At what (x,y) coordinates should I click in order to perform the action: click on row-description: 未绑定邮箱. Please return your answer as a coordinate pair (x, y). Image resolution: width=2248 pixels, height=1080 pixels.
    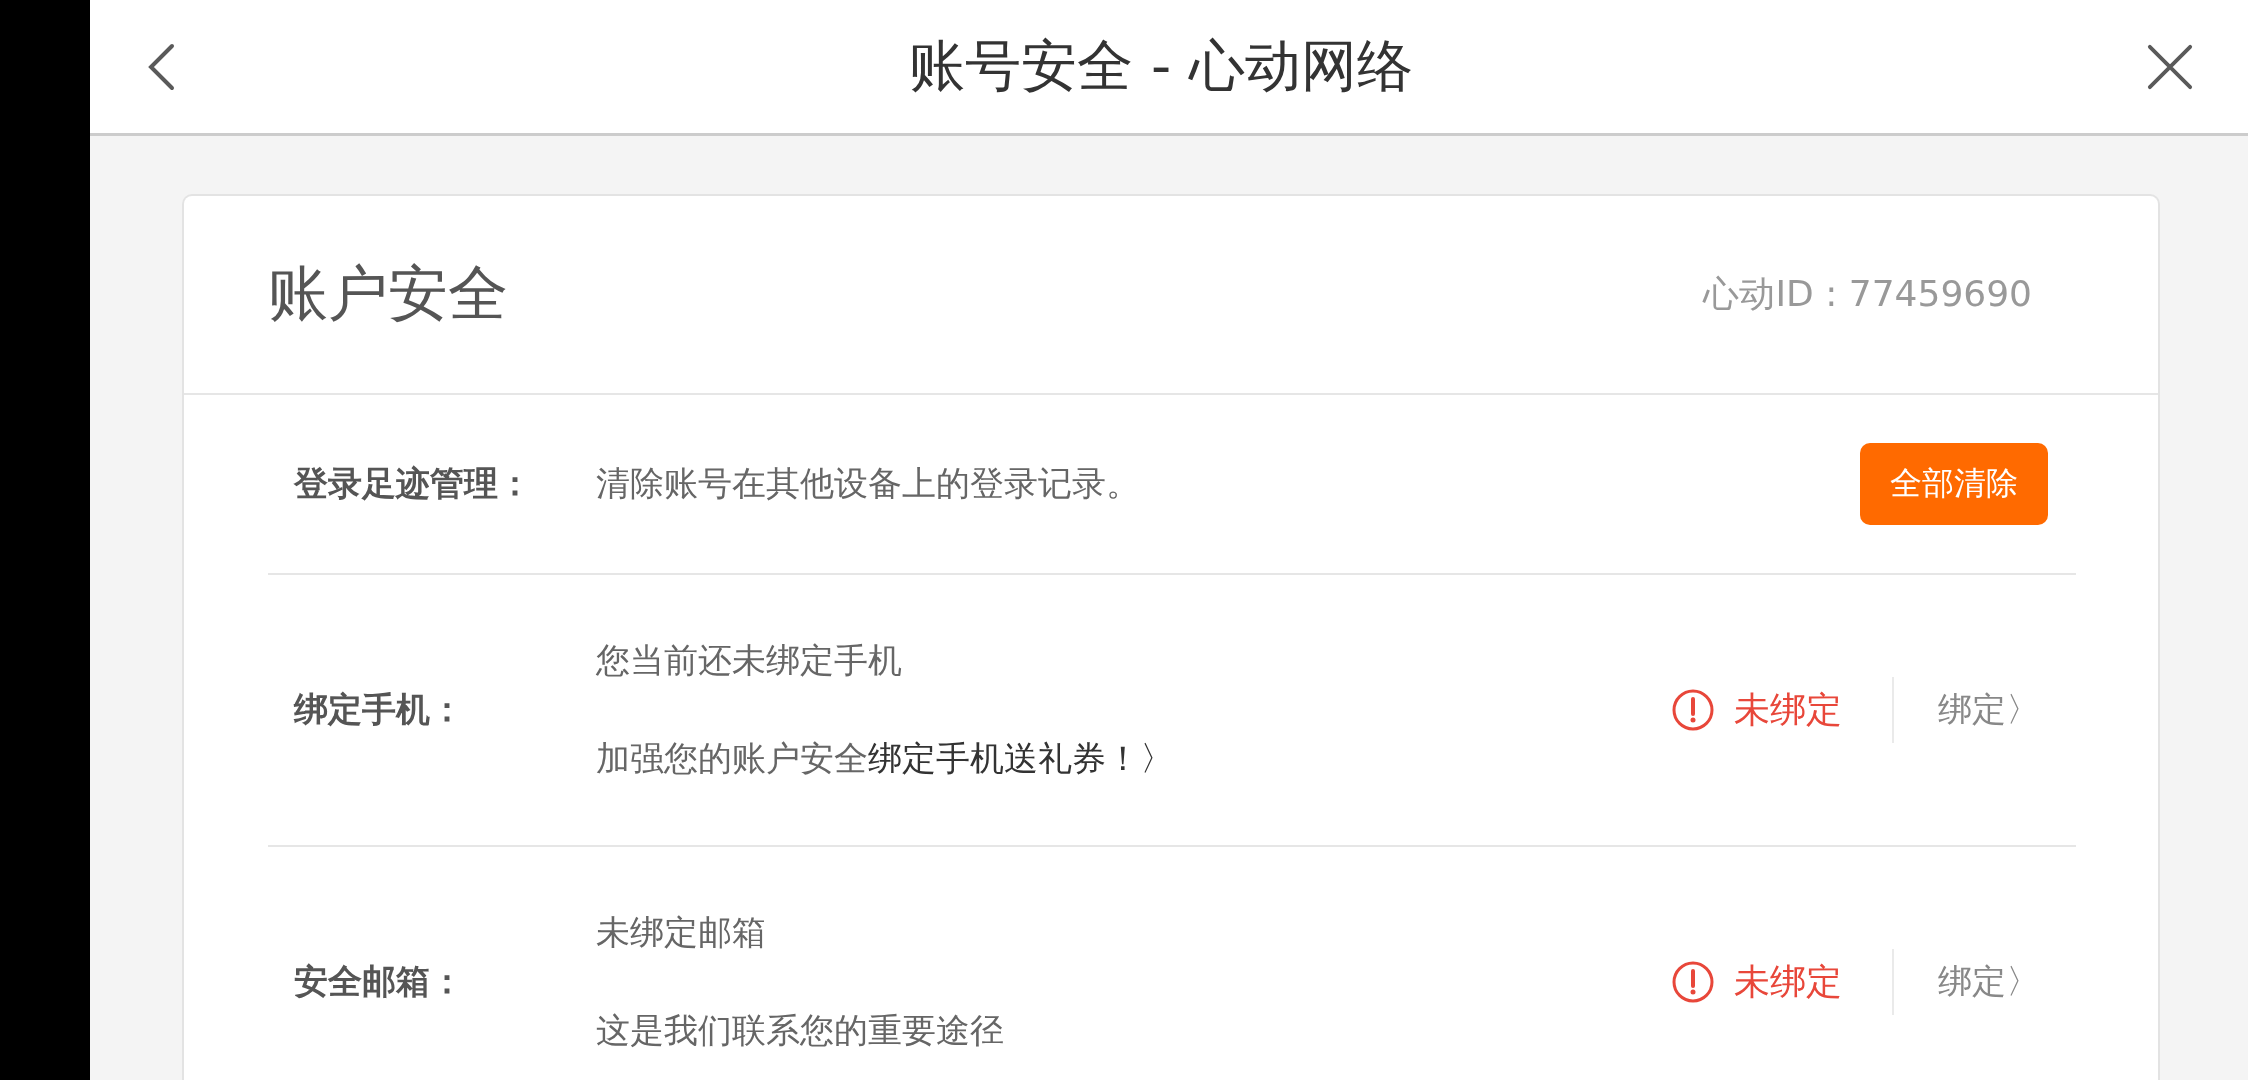
    Looking at the image, I should click on (681, 932).